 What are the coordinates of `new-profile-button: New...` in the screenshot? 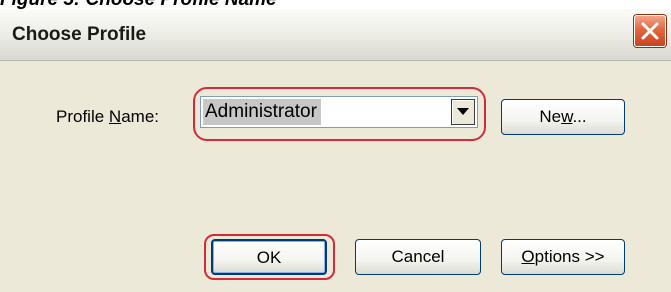 It's located at (563, 117).